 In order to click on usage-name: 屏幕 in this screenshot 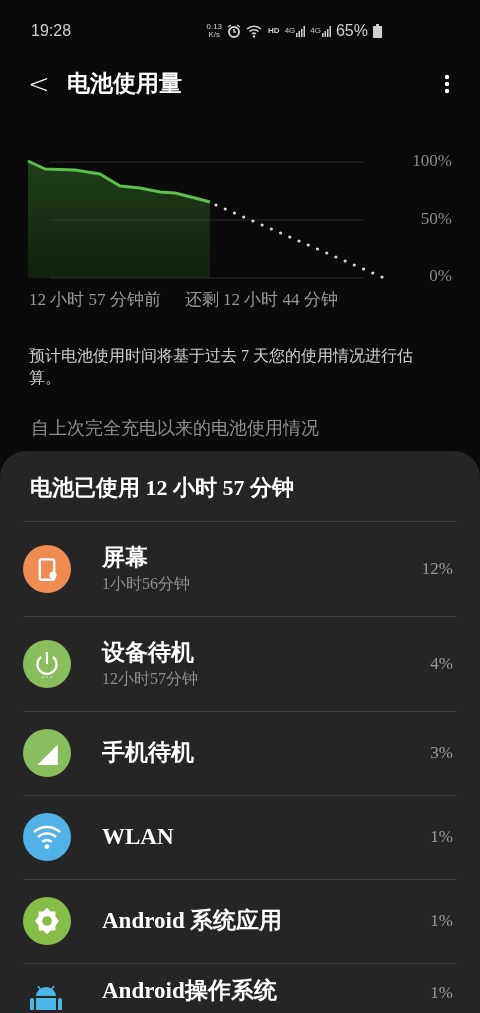, I will do `click(125, 557)`.